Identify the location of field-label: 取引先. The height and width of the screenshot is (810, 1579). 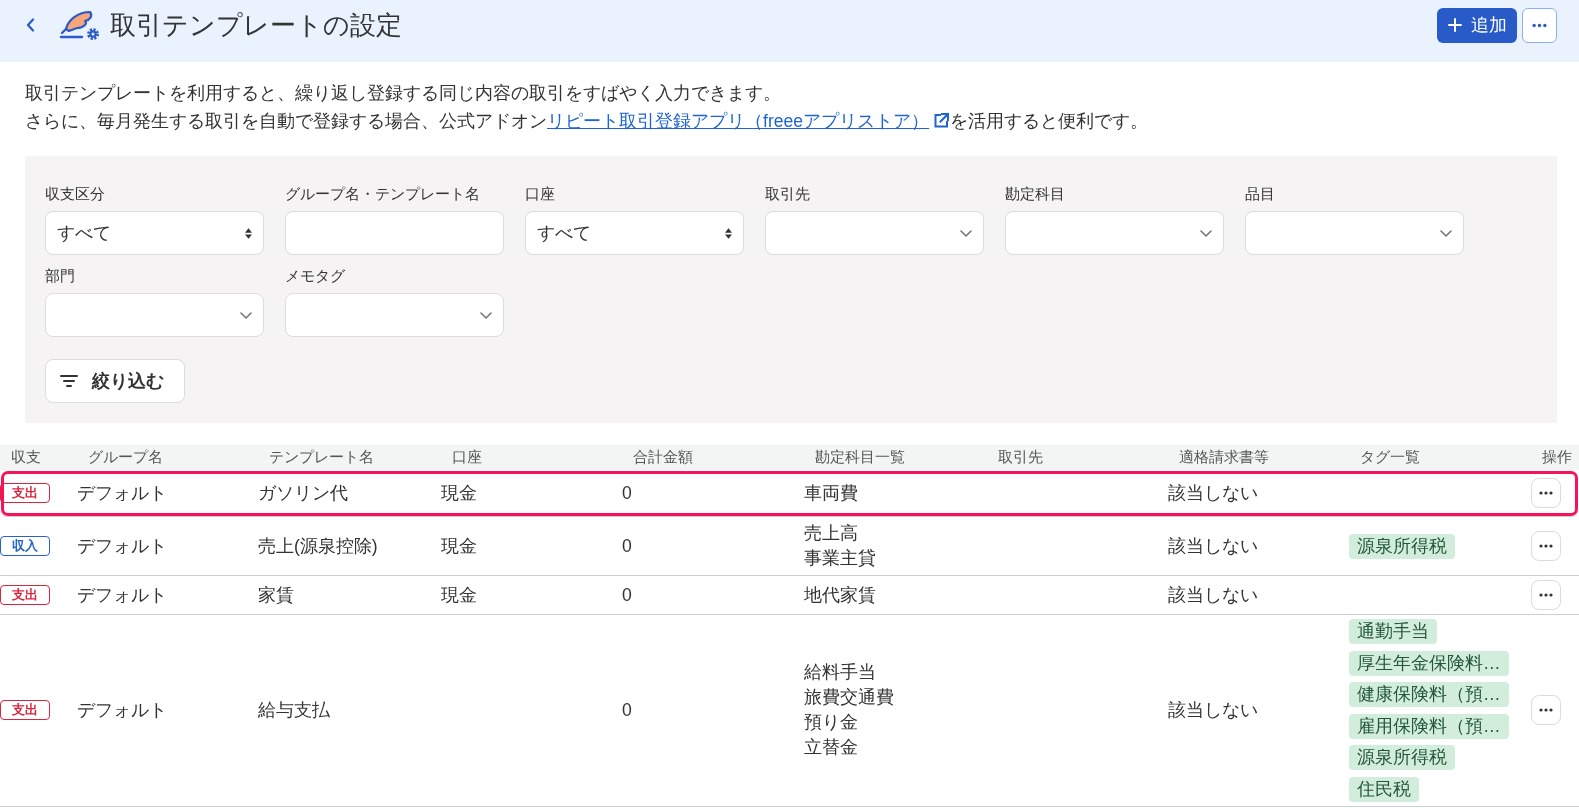
(787, 194).